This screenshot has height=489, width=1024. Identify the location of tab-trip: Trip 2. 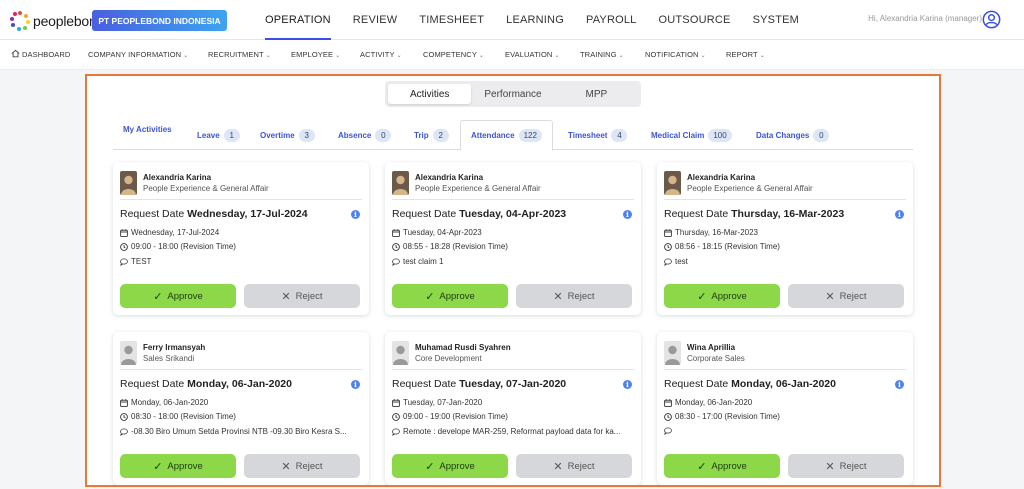
(431, 135).